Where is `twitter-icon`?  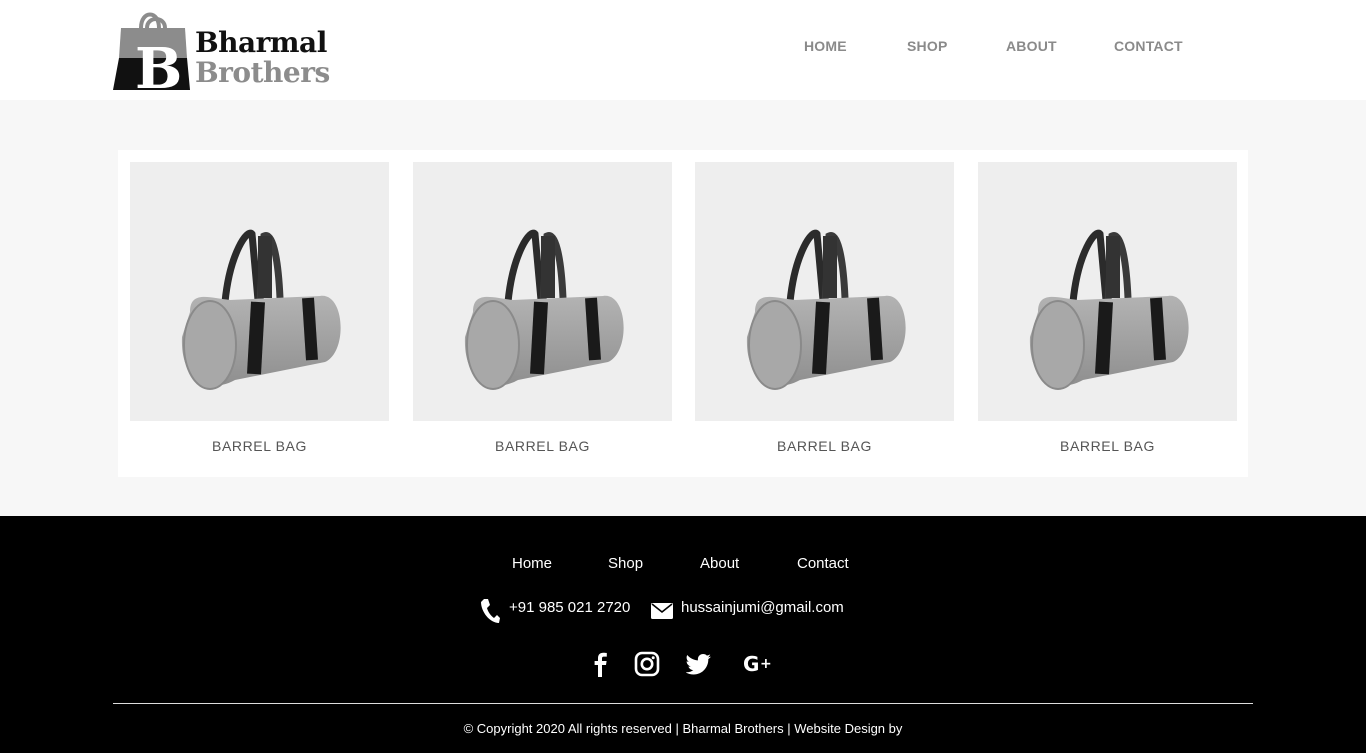
twitter-icon is located at coordinates (699, 664).